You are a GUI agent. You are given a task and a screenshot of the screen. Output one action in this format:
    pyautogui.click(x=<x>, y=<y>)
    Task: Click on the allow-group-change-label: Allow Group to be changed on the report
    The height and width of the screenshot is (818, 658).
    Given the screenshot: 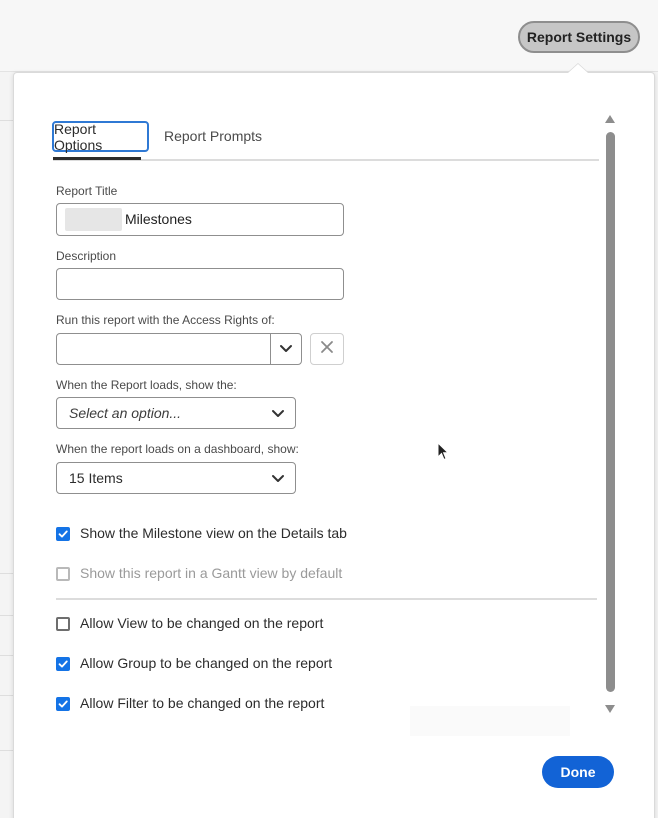 What is the action you would take?
    pyautogui.click(x=206, y=663)
    